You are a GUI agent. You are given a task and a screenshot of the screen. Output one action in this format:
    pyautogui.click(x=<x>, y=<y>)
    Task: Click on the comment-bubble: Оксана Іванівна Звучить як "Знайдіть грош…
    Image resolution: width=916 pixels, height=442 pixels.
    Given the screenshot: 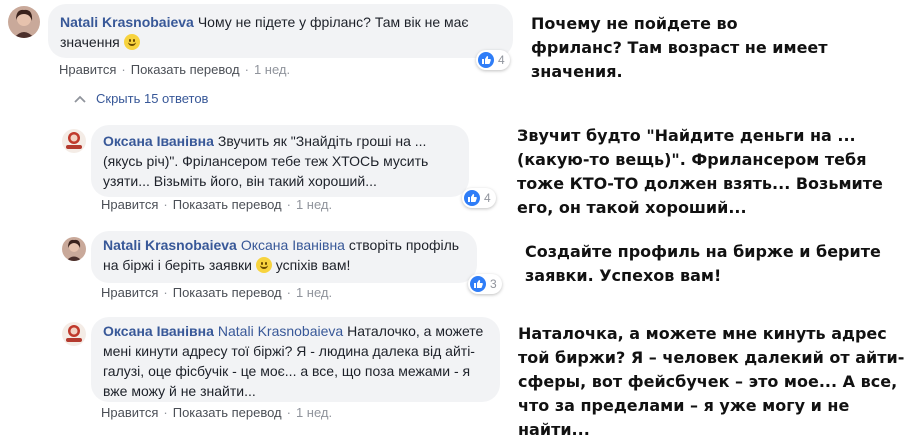 What is the action you would take?
    pyautogui.click(x=280, y=161)
    